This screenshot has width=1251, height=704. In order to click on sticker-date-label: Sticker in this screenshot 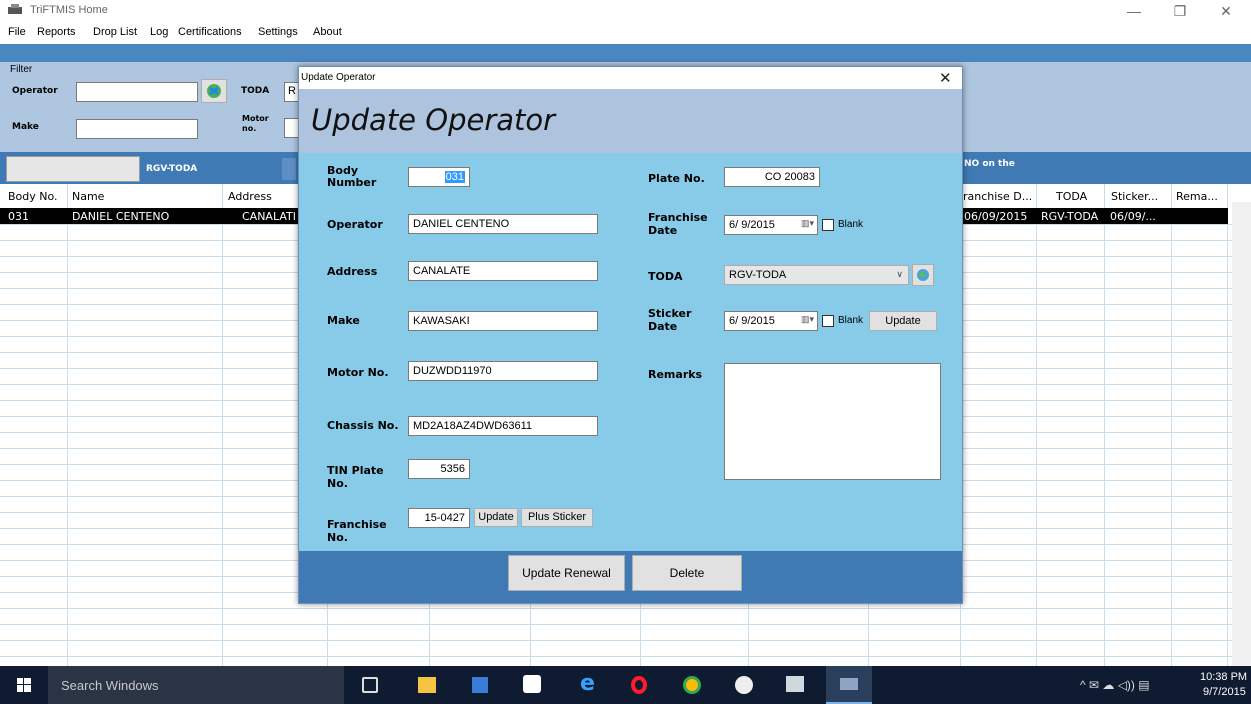, I will do `click(670, 313)`.